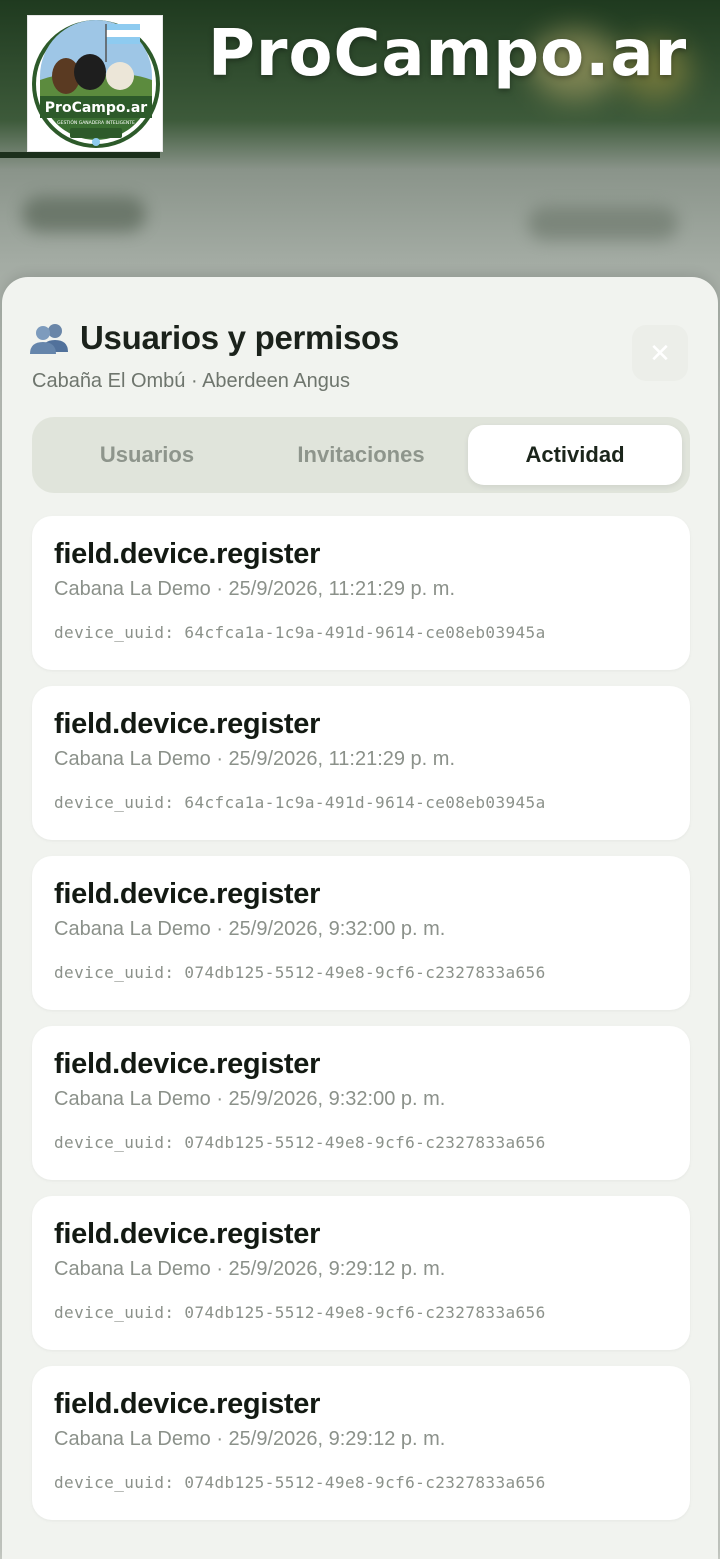  Describe the element at coordinates (239, 337) in the screenshot. I see `modal-title: Usuarios y permisos` at that location.